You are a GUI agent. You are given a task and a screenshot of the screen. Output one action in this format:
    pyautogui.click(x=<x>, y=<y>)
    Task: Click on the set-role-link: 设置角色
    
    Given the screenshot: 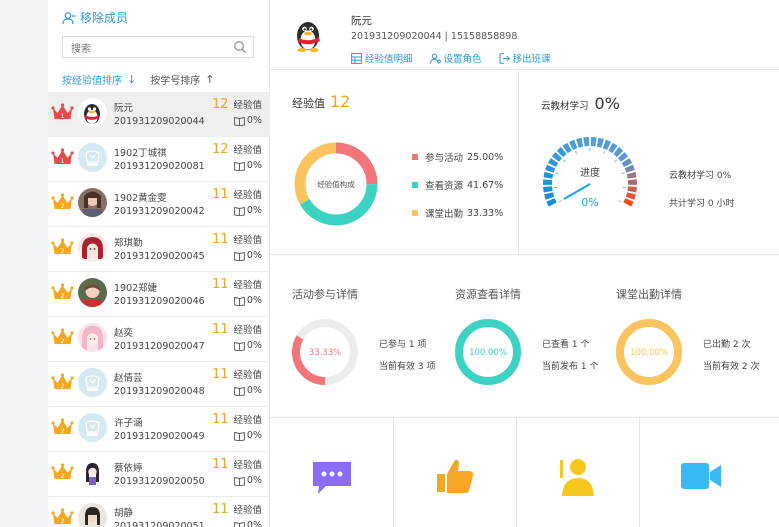 What is the action you would take?
    pyautogui.click(x=455, y=58)
    